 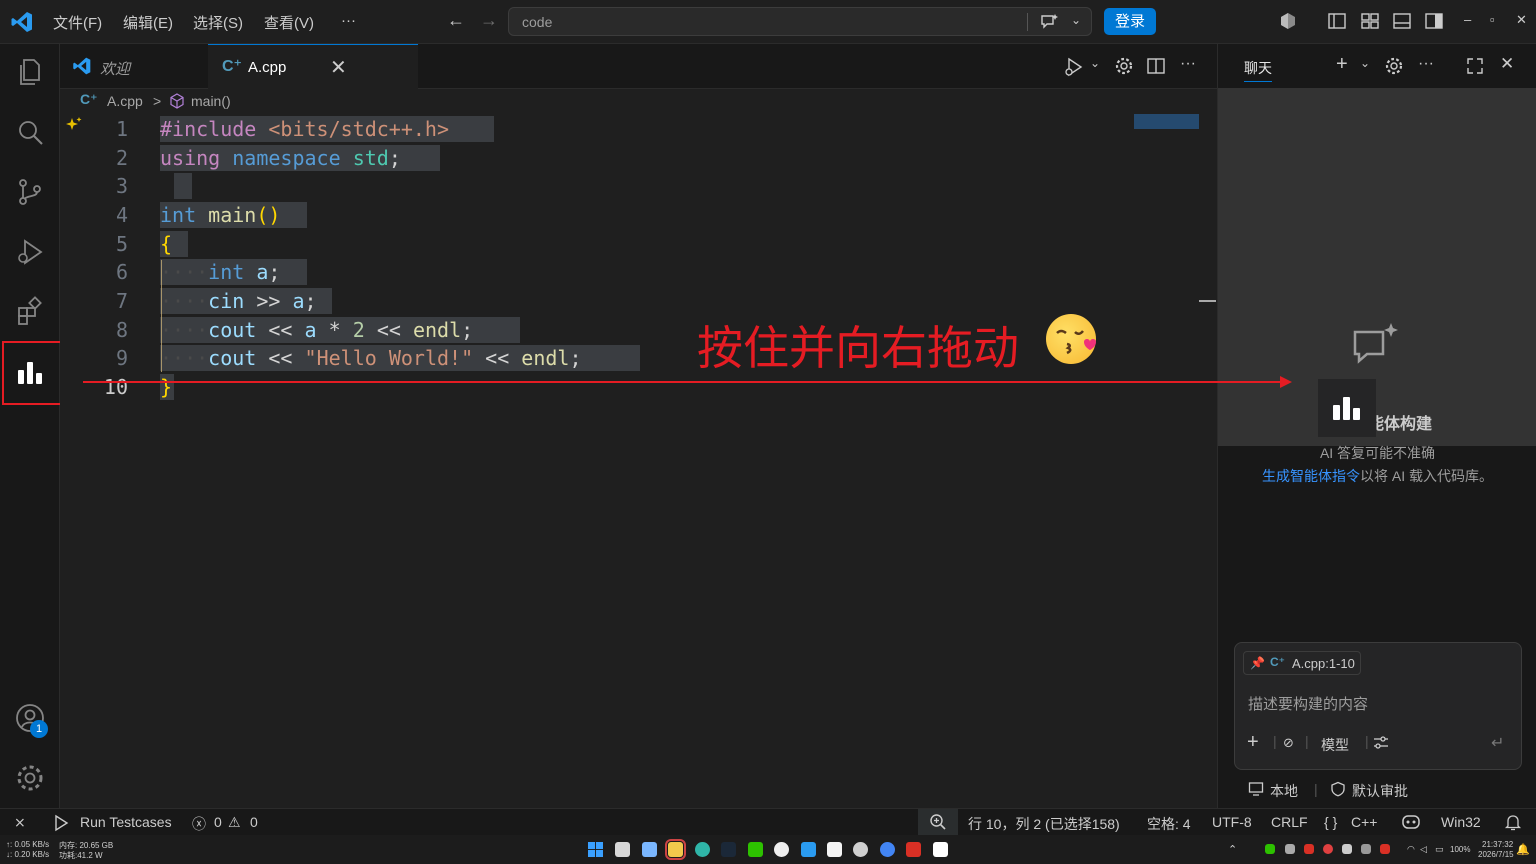 What do you see at coordinates (1044, 824) in the screenshot?
I see `cursor-position: 行 10，列 2 (已选择158)` at bounding box center [1044, 824].